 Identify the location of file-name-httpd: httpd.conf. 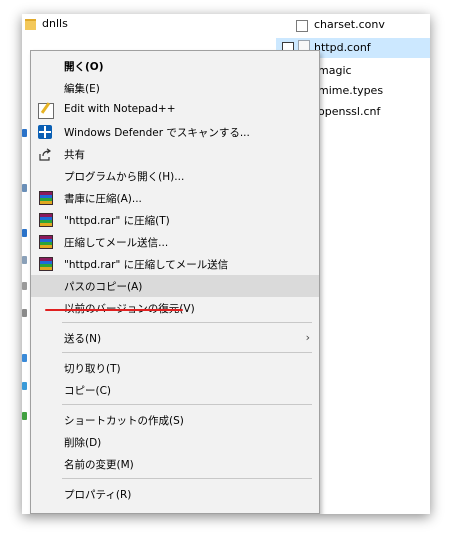
(342, 47).